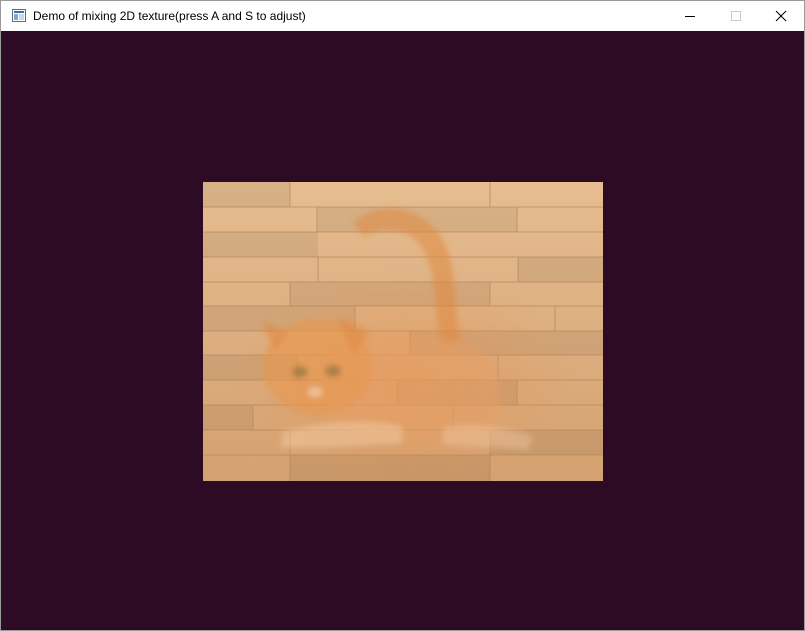 The height and width of the screenshot is (631, 805). What do you see at coordinates (19, 15) in the screenshot?
I see `app-icon` at bounding box center [19, 15].